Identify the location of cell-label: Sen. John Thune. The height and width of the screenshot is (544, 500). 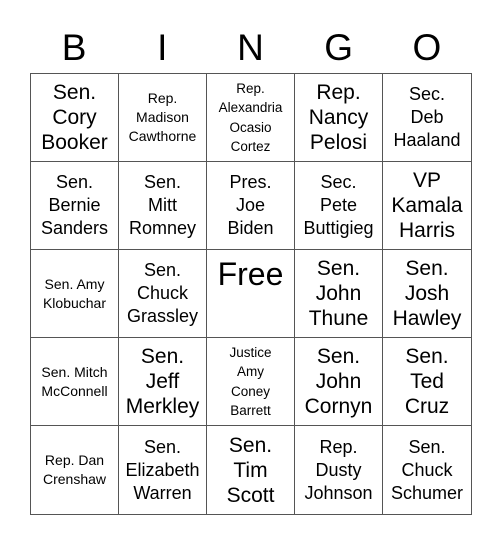
(338, 293).